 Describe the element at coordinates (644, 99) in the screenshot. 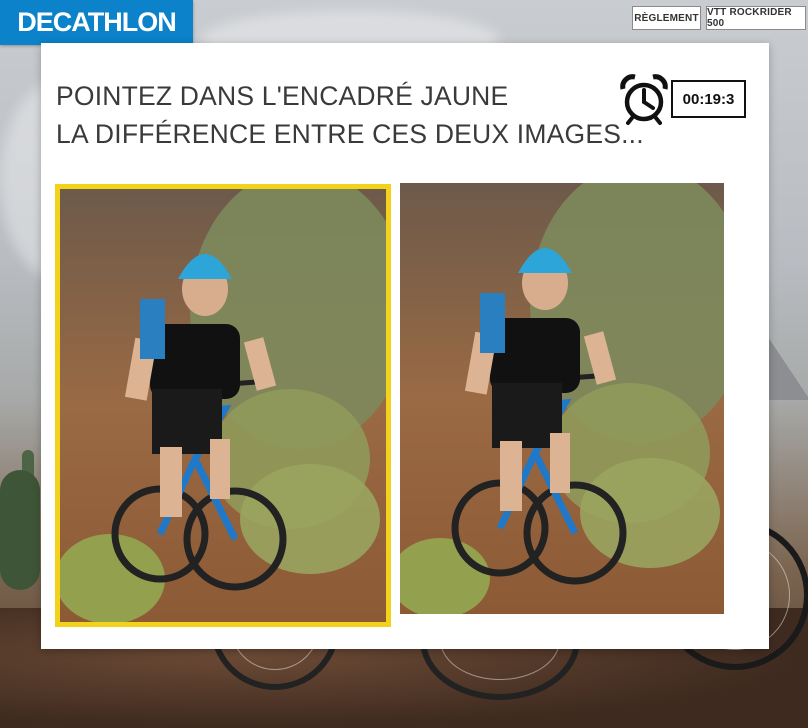

I see `alarm-clock-icon` at that location.